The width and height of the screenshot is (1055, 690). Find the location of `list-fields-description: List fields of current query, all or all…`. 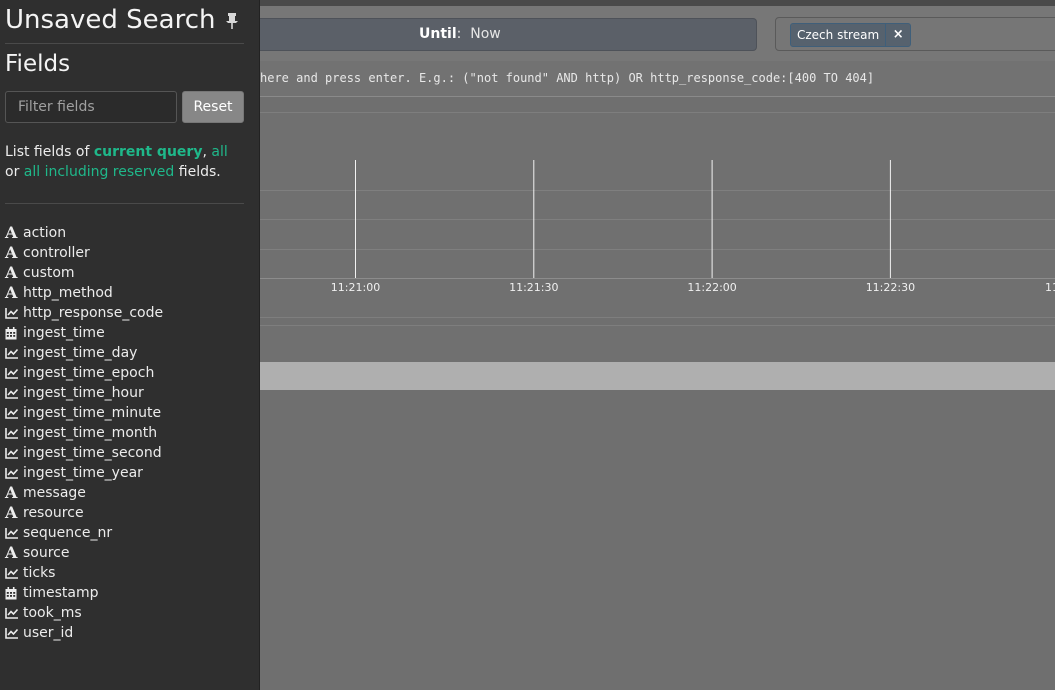

list-fields-description: List fields of current query, all or all… is located at coordinates (125, 162).